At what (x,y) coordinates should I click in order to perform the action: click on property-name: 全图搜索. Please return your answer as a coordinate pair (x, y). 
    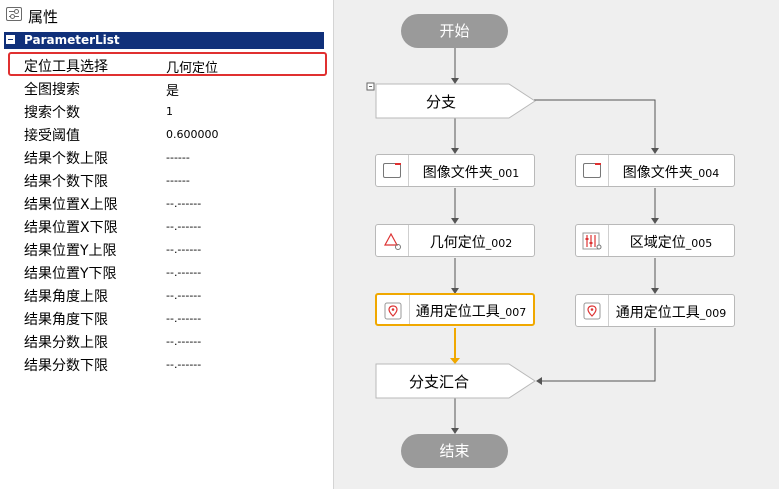
    Looking at the image, I should click on (52, 90).